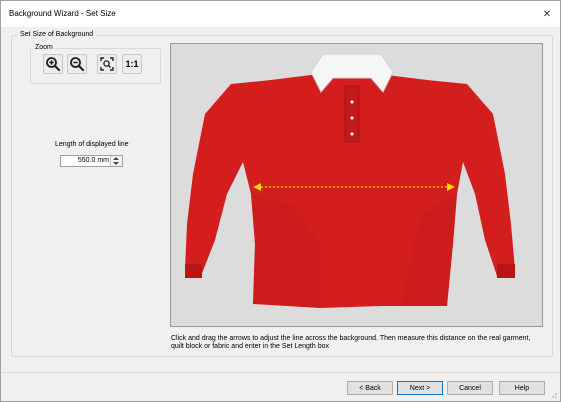  Describe the element at coordinates (116, 158) in the screenshot. I see `spin-up-icon` at that location.